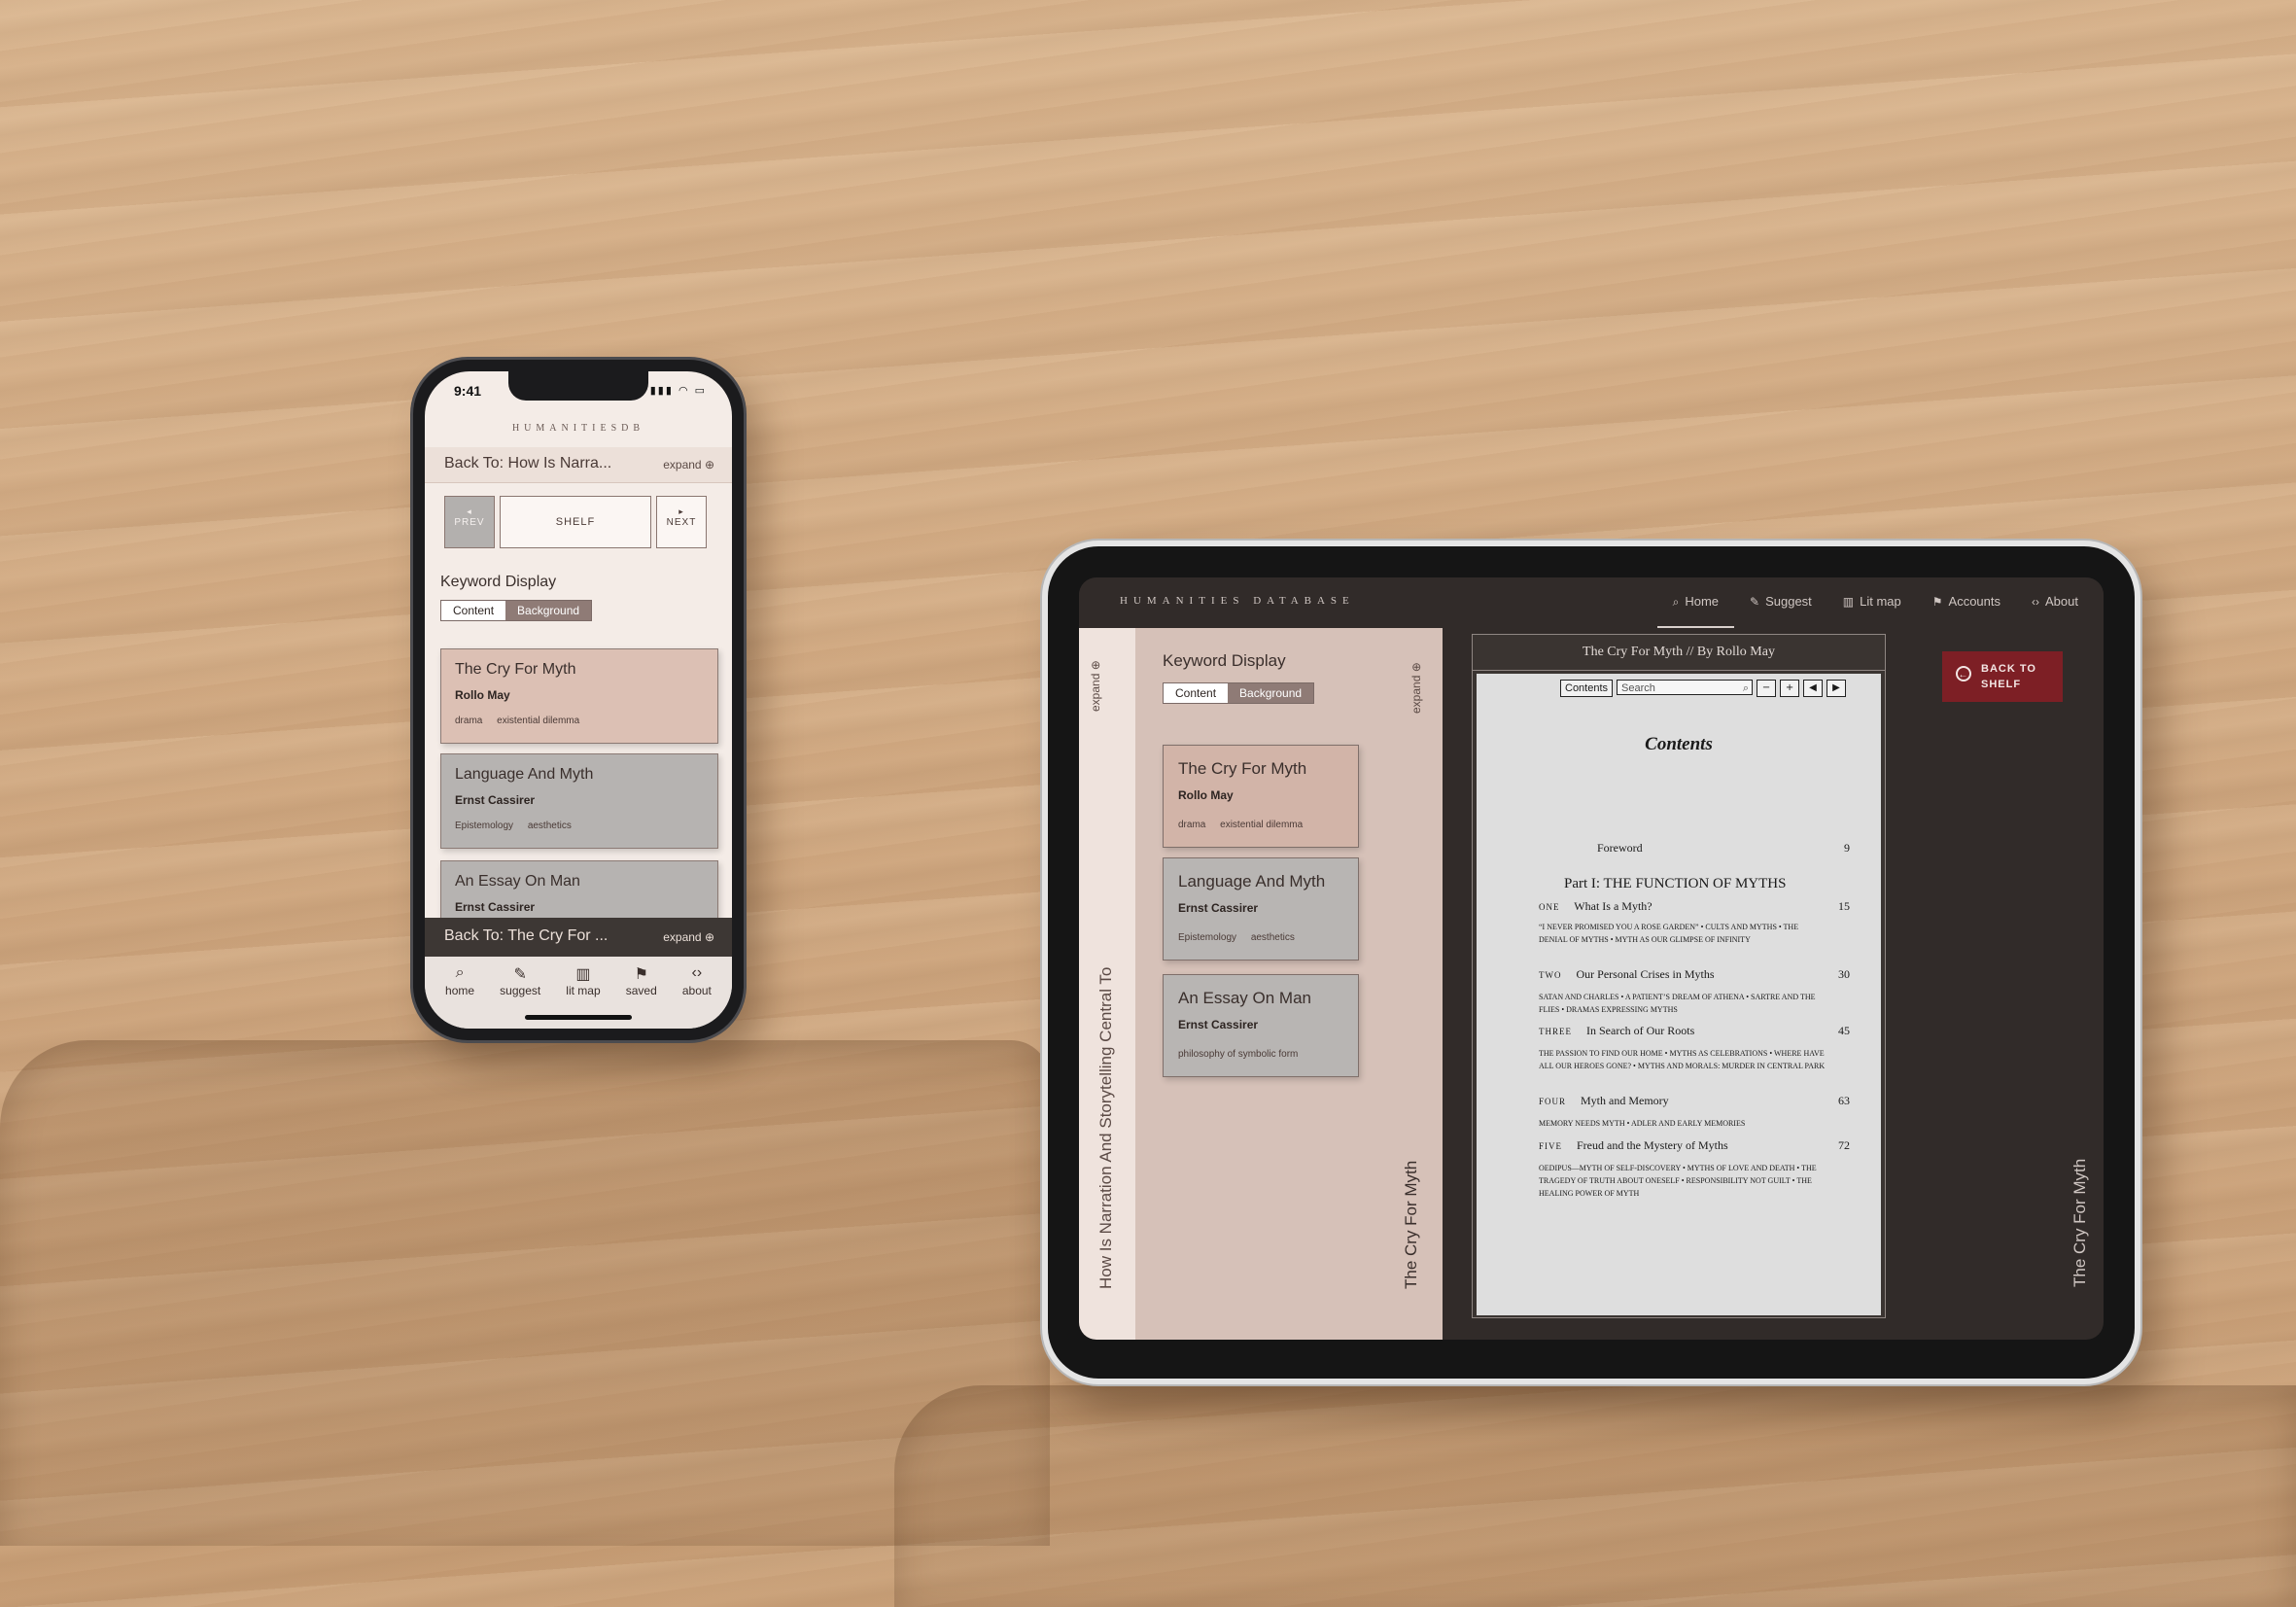 This screenshot has height=1607, width=2296. I want to click on chapter-title: Freud and the Mystery of Myths, so click(1652, 1145).